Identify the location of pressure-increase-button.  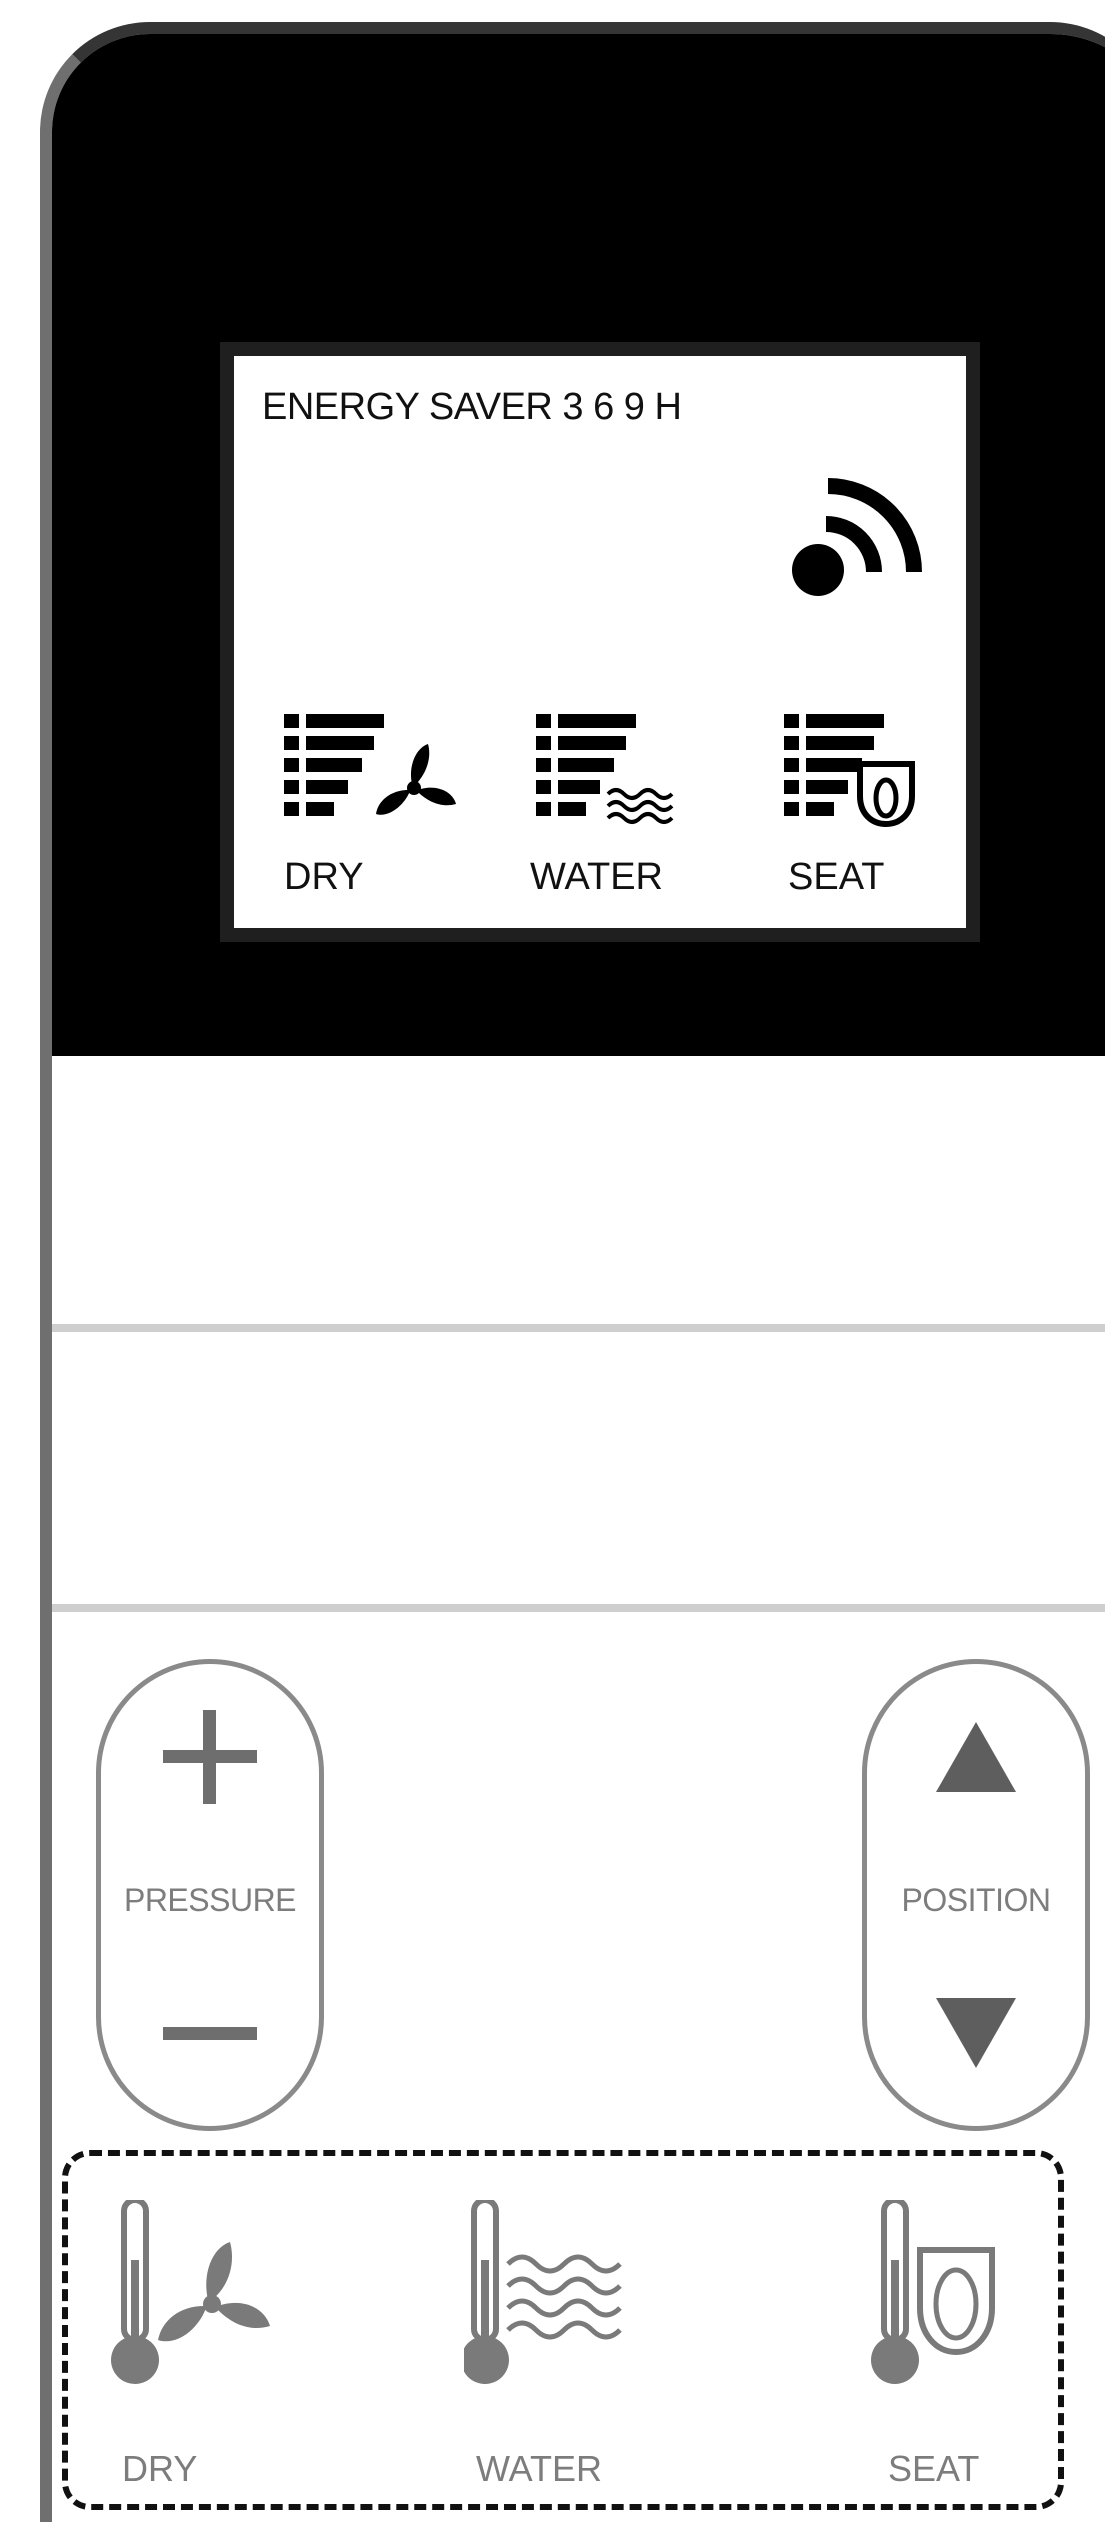
(210, 1757).